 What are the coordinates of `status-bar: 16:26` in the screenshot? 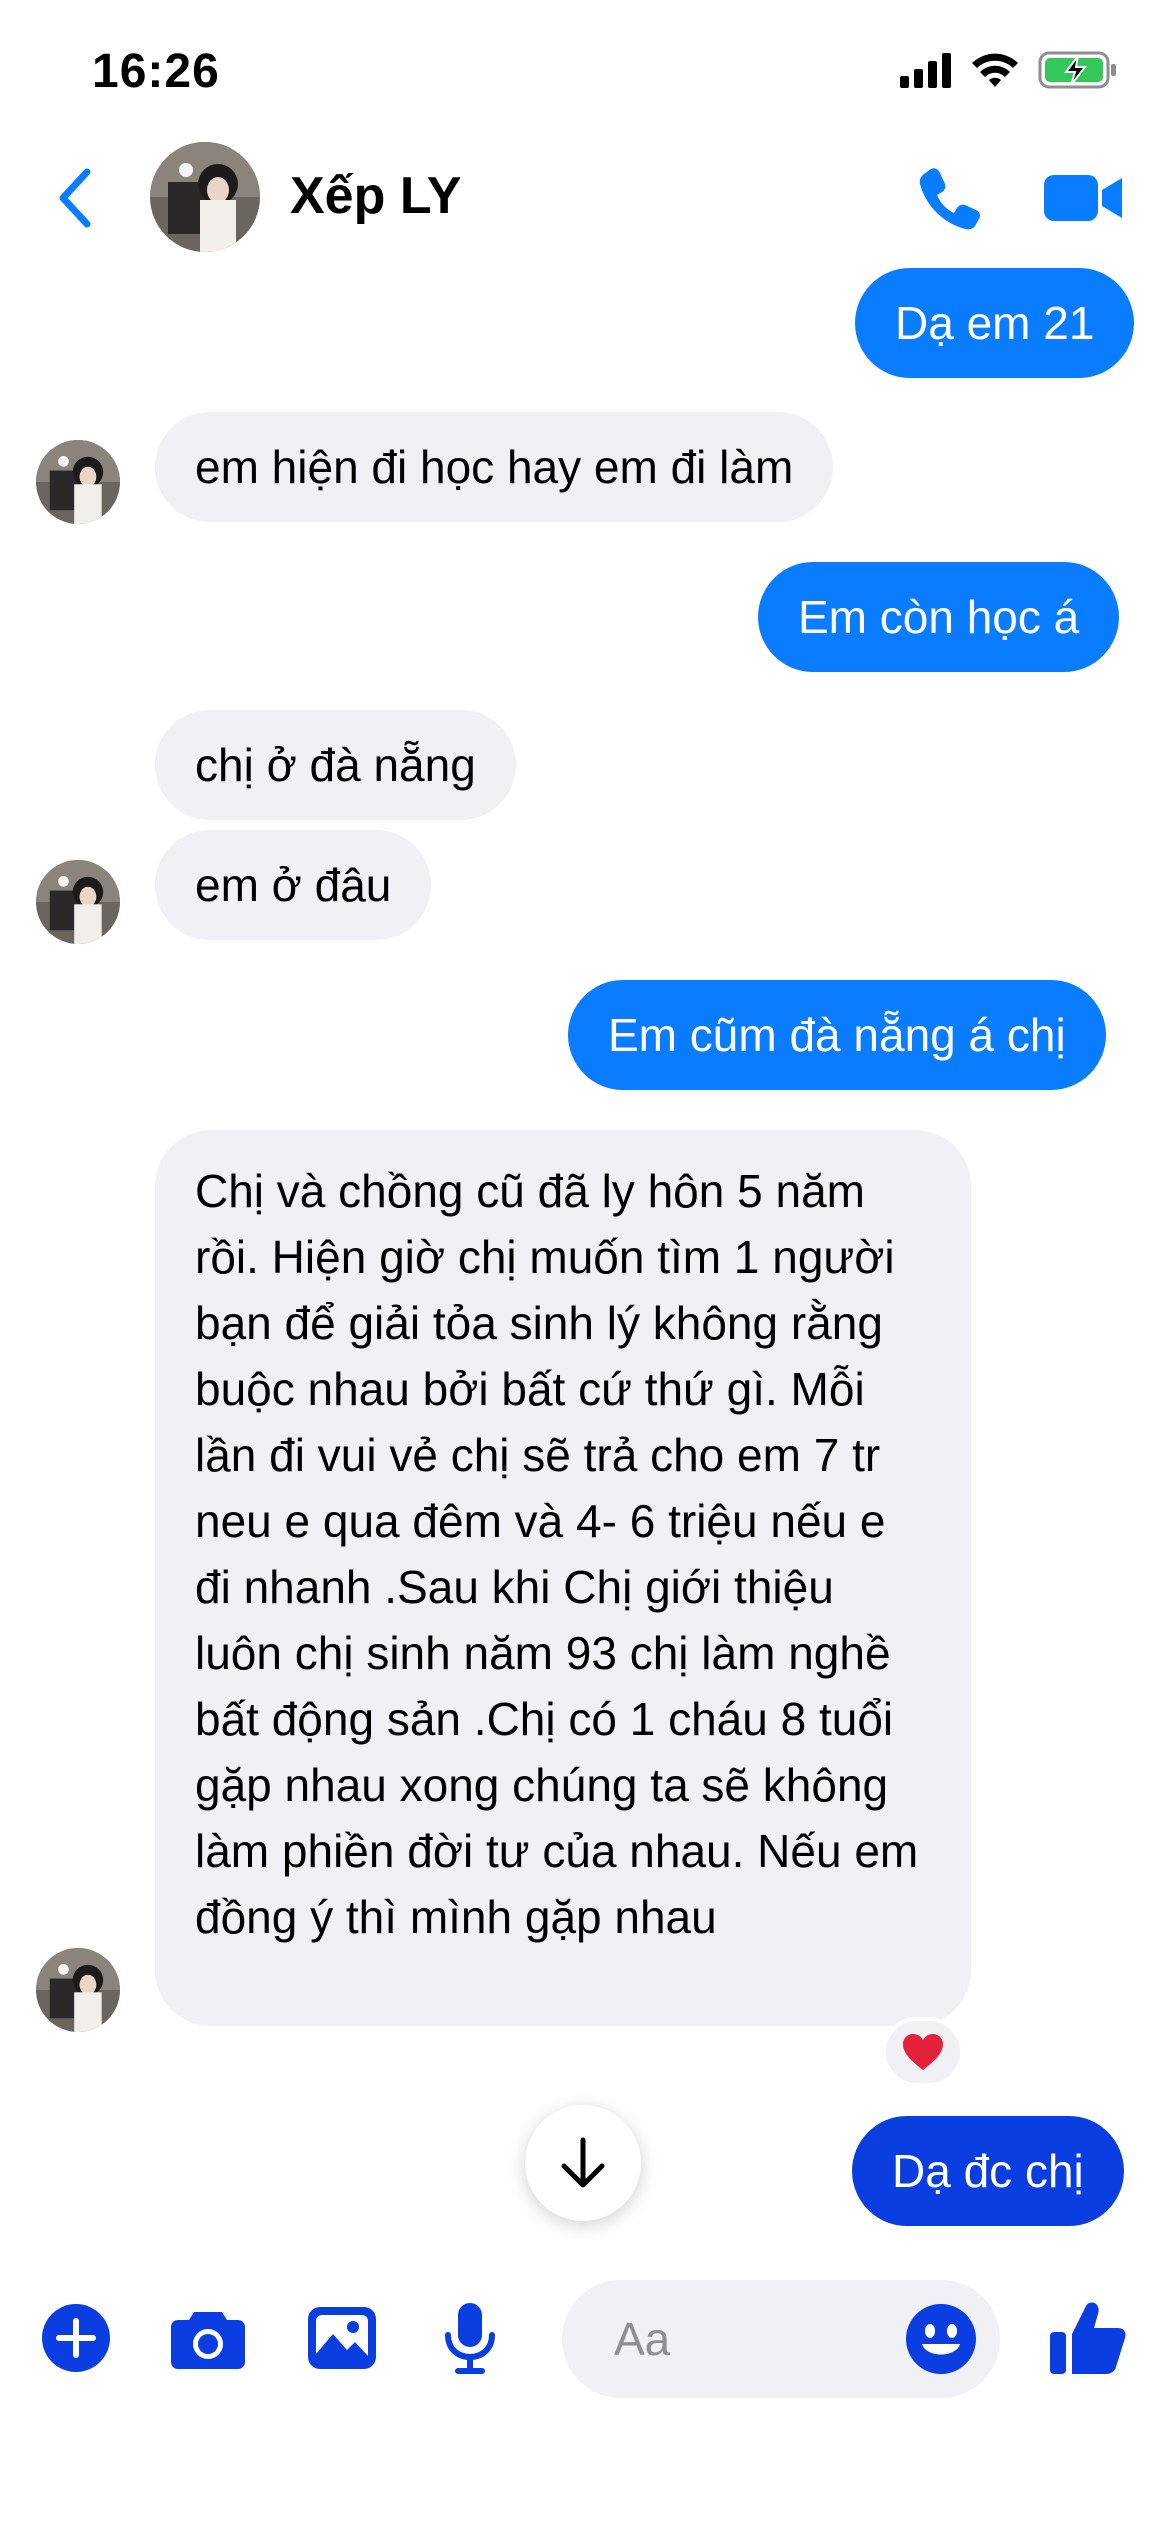 It's located at (585, 70).